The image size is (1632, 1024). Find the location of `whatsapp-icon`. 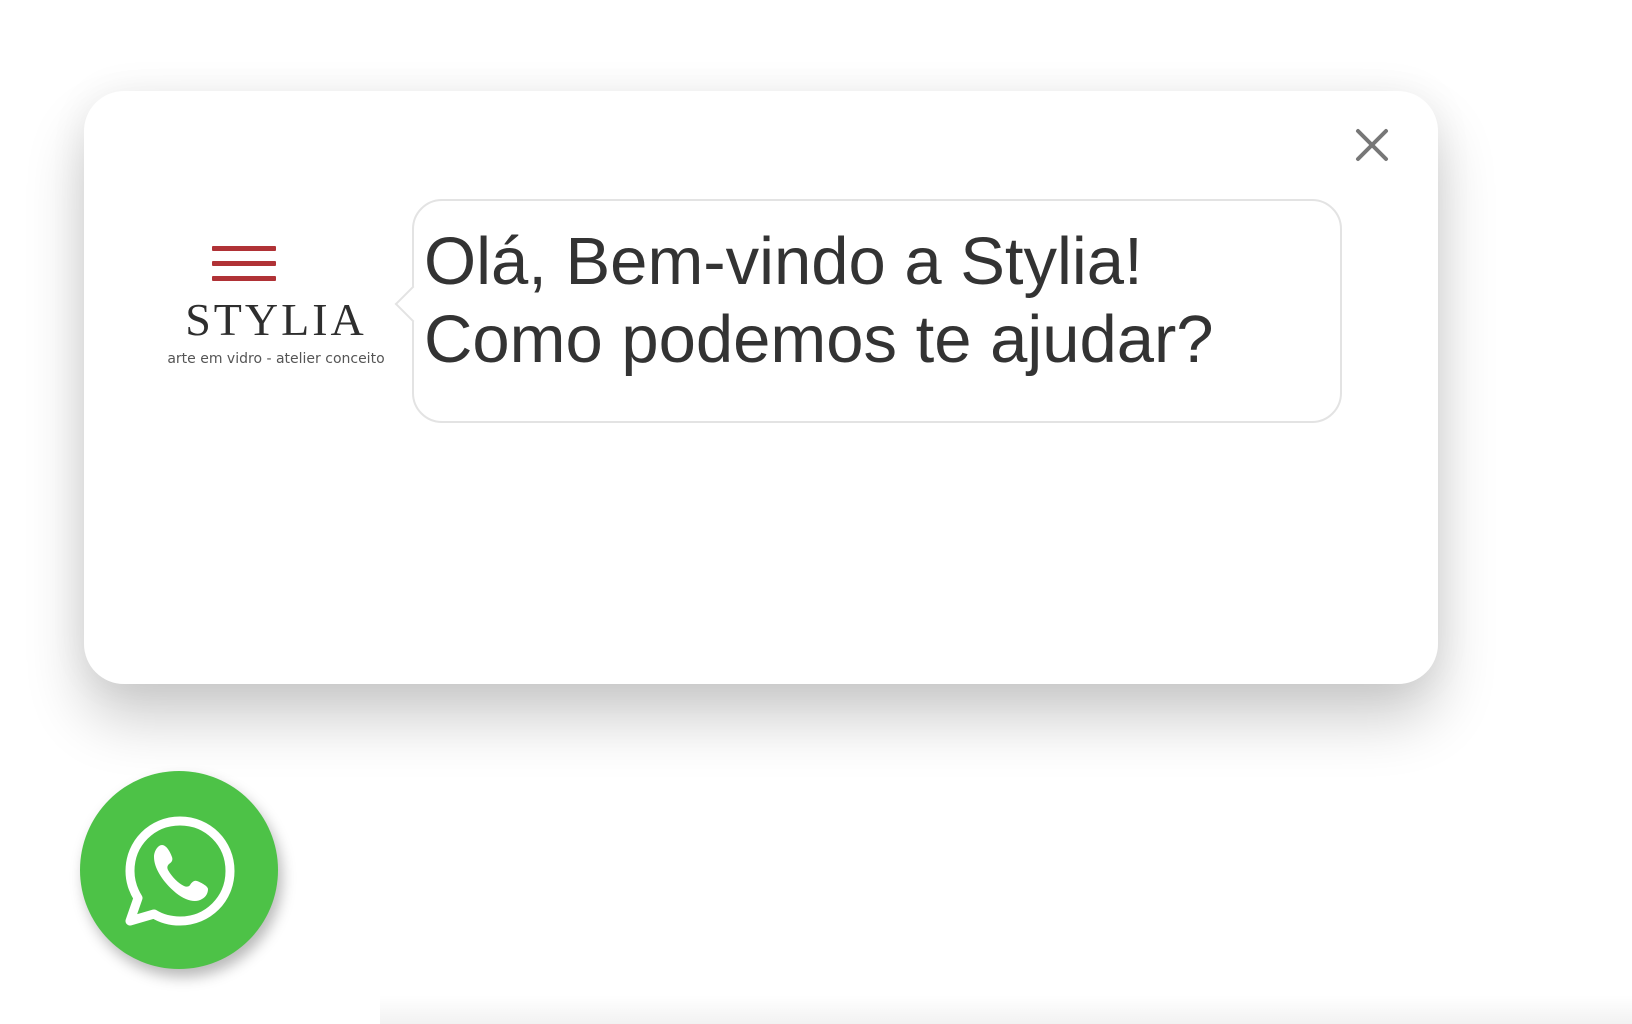

whatsapp-icon is located at coordinates (180, 871).